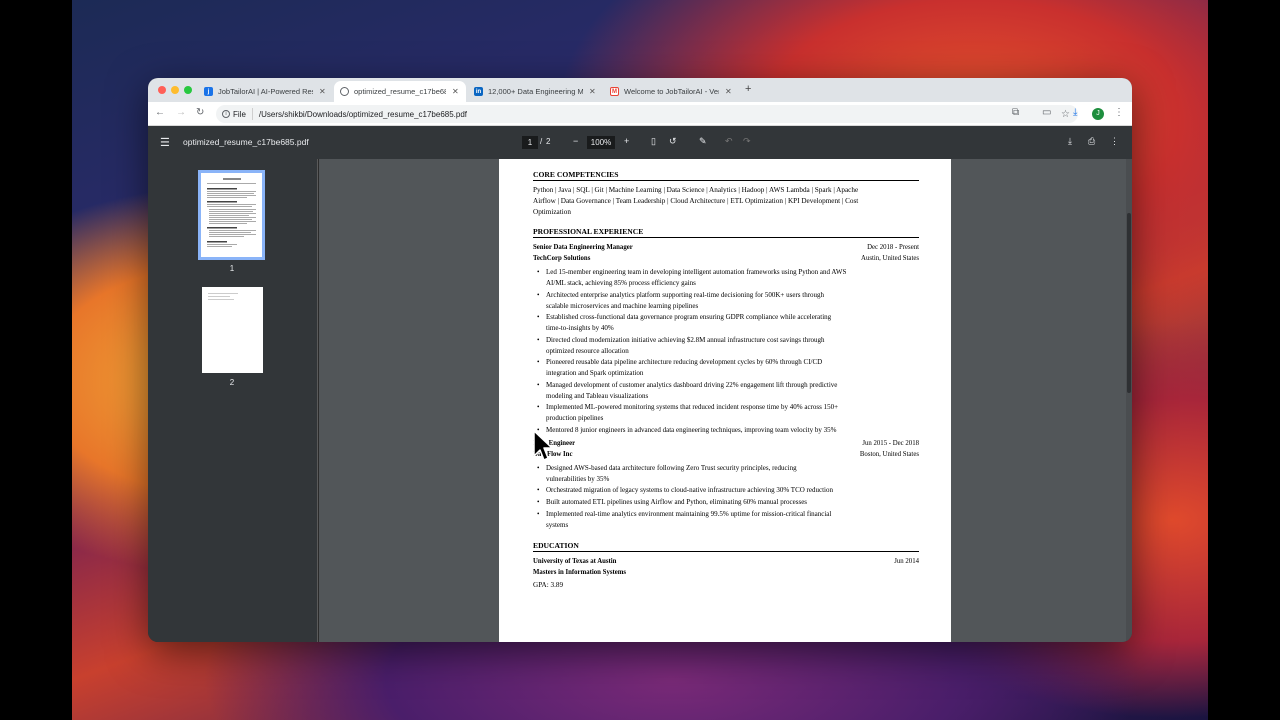  I want to click on print-icon: ⎙, so click(1091, 141).